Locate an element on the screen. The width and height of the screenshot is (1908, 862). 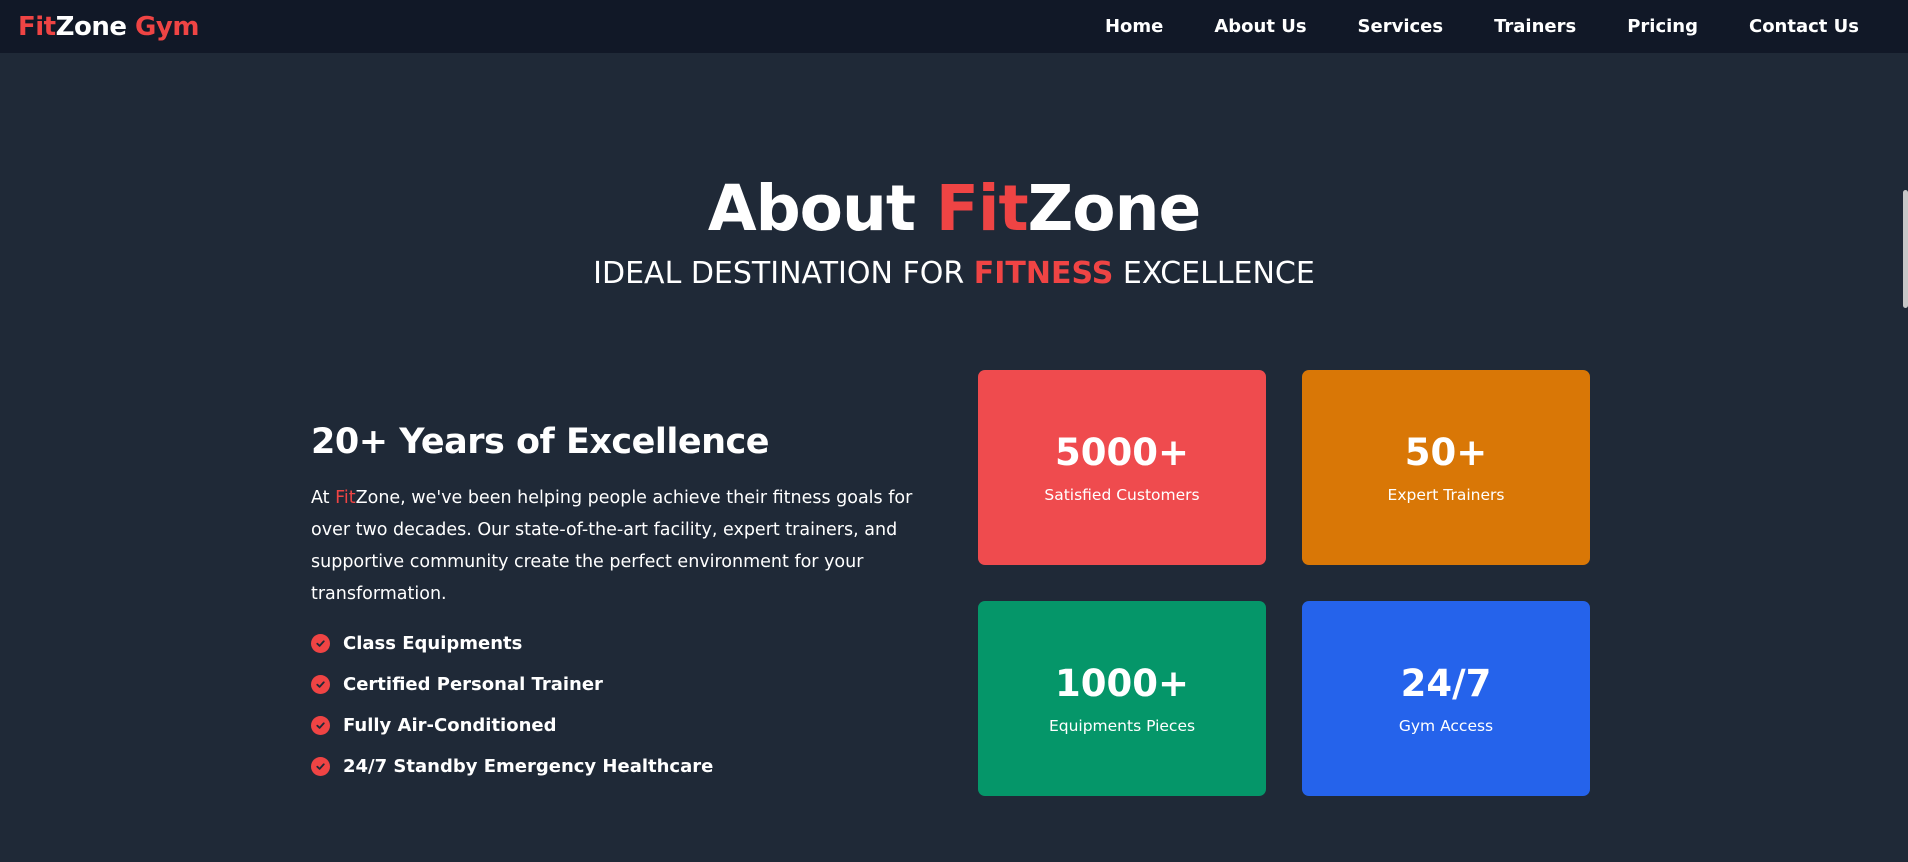
title-zone: Zone is located at coordinates (1114, 208).